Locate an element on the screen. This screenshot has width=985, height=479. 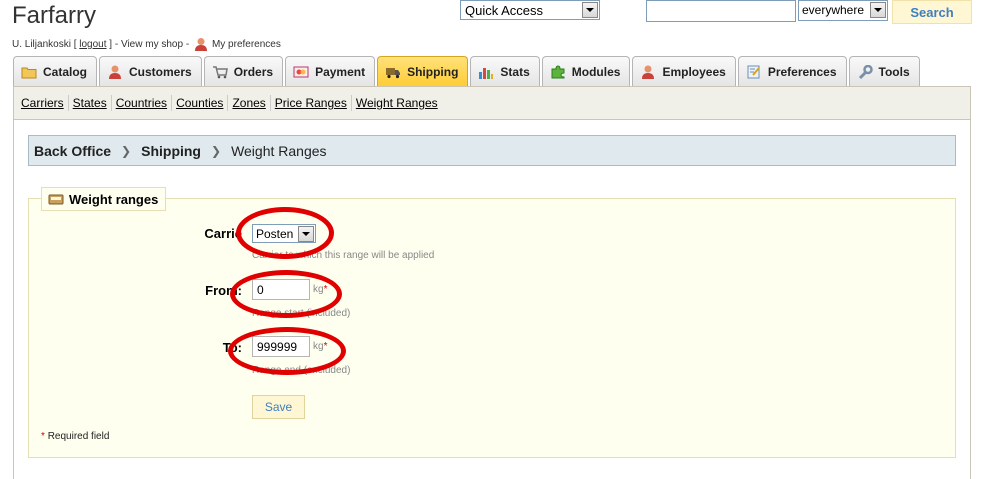
tab-preferences: Preferences is located at coordinates (792, 71).